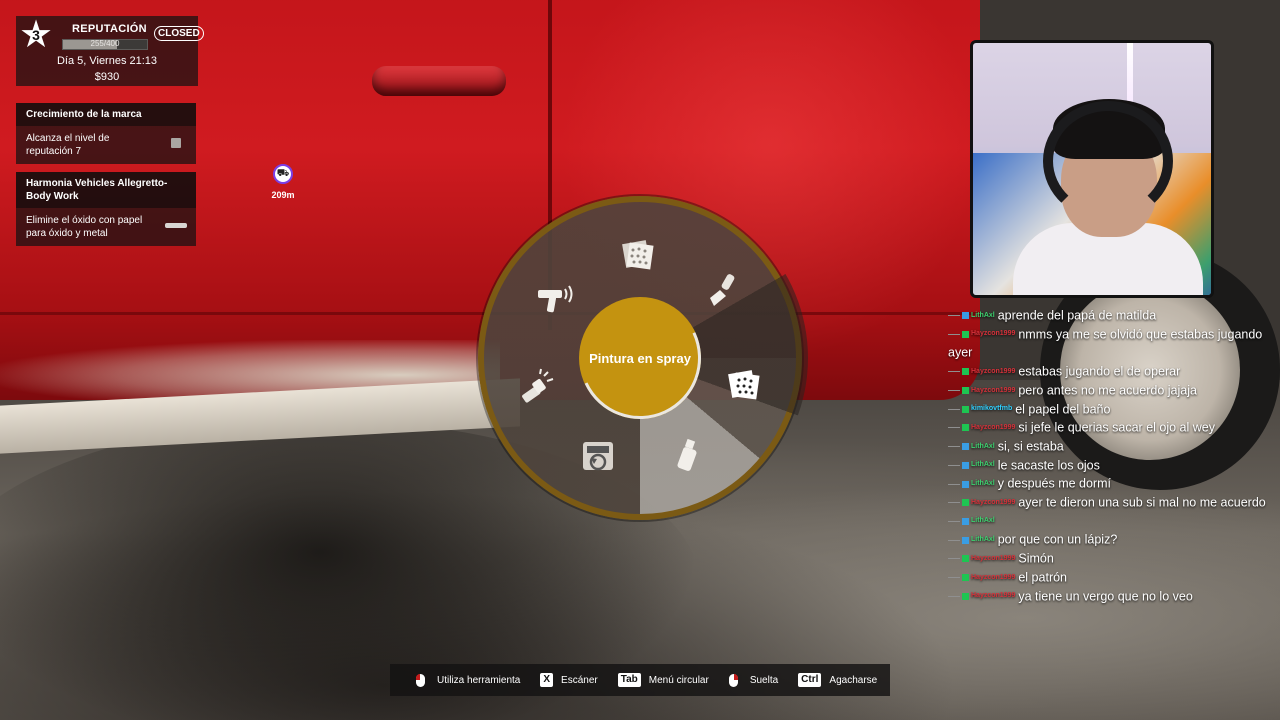 The image size is (1280, 720). What do you see at coordinates (106, 190) in the screenshot?
I see `objective-title: Harmonia Vehicles Allegretto- Body Work` at bounding box center [106, 190].